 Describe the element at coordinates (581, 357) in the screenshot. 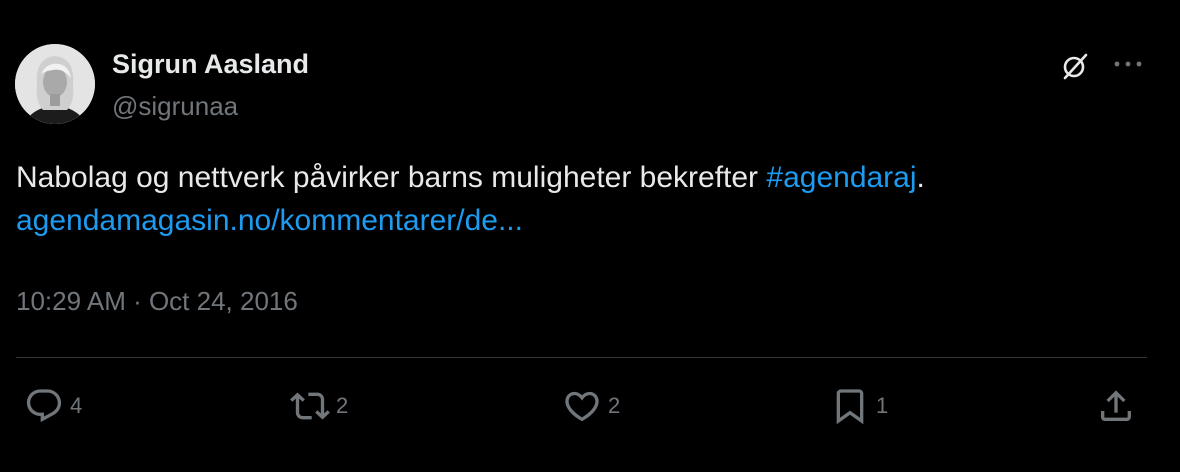

I see `divider` at that location.